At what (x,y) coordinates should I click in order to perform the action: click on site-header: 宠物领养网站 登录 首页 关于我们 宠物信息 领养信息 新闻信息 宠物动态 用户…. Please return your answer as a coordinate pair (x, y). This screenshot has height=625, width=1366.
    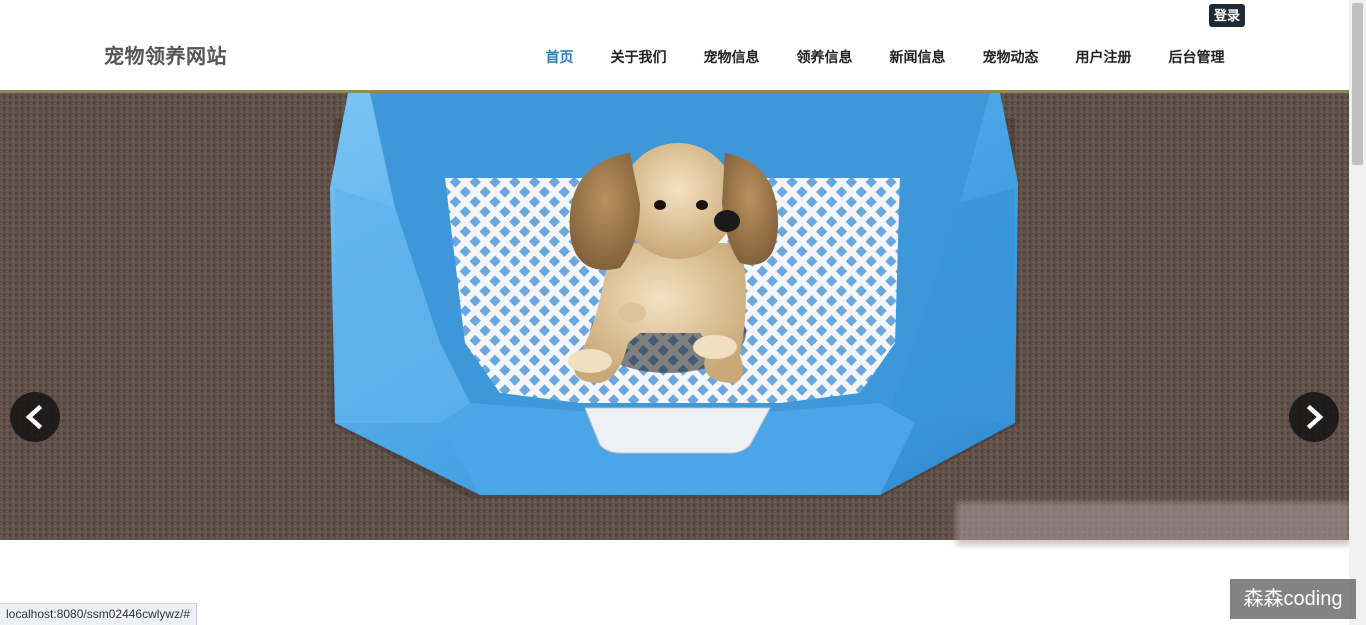
    Looking at the image, I should click on (675, 45).